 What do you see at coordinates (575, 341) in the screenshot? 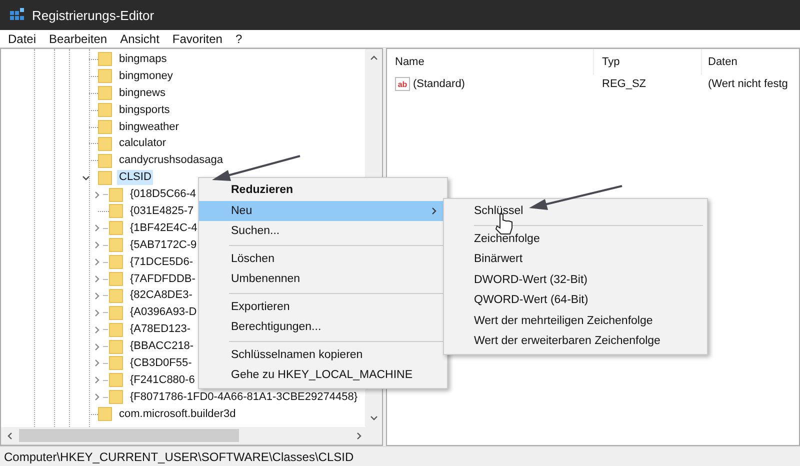
I see `submenu-item: Wert der erweiterbaren Zeichenfolge` at bounding box center [575, 341].